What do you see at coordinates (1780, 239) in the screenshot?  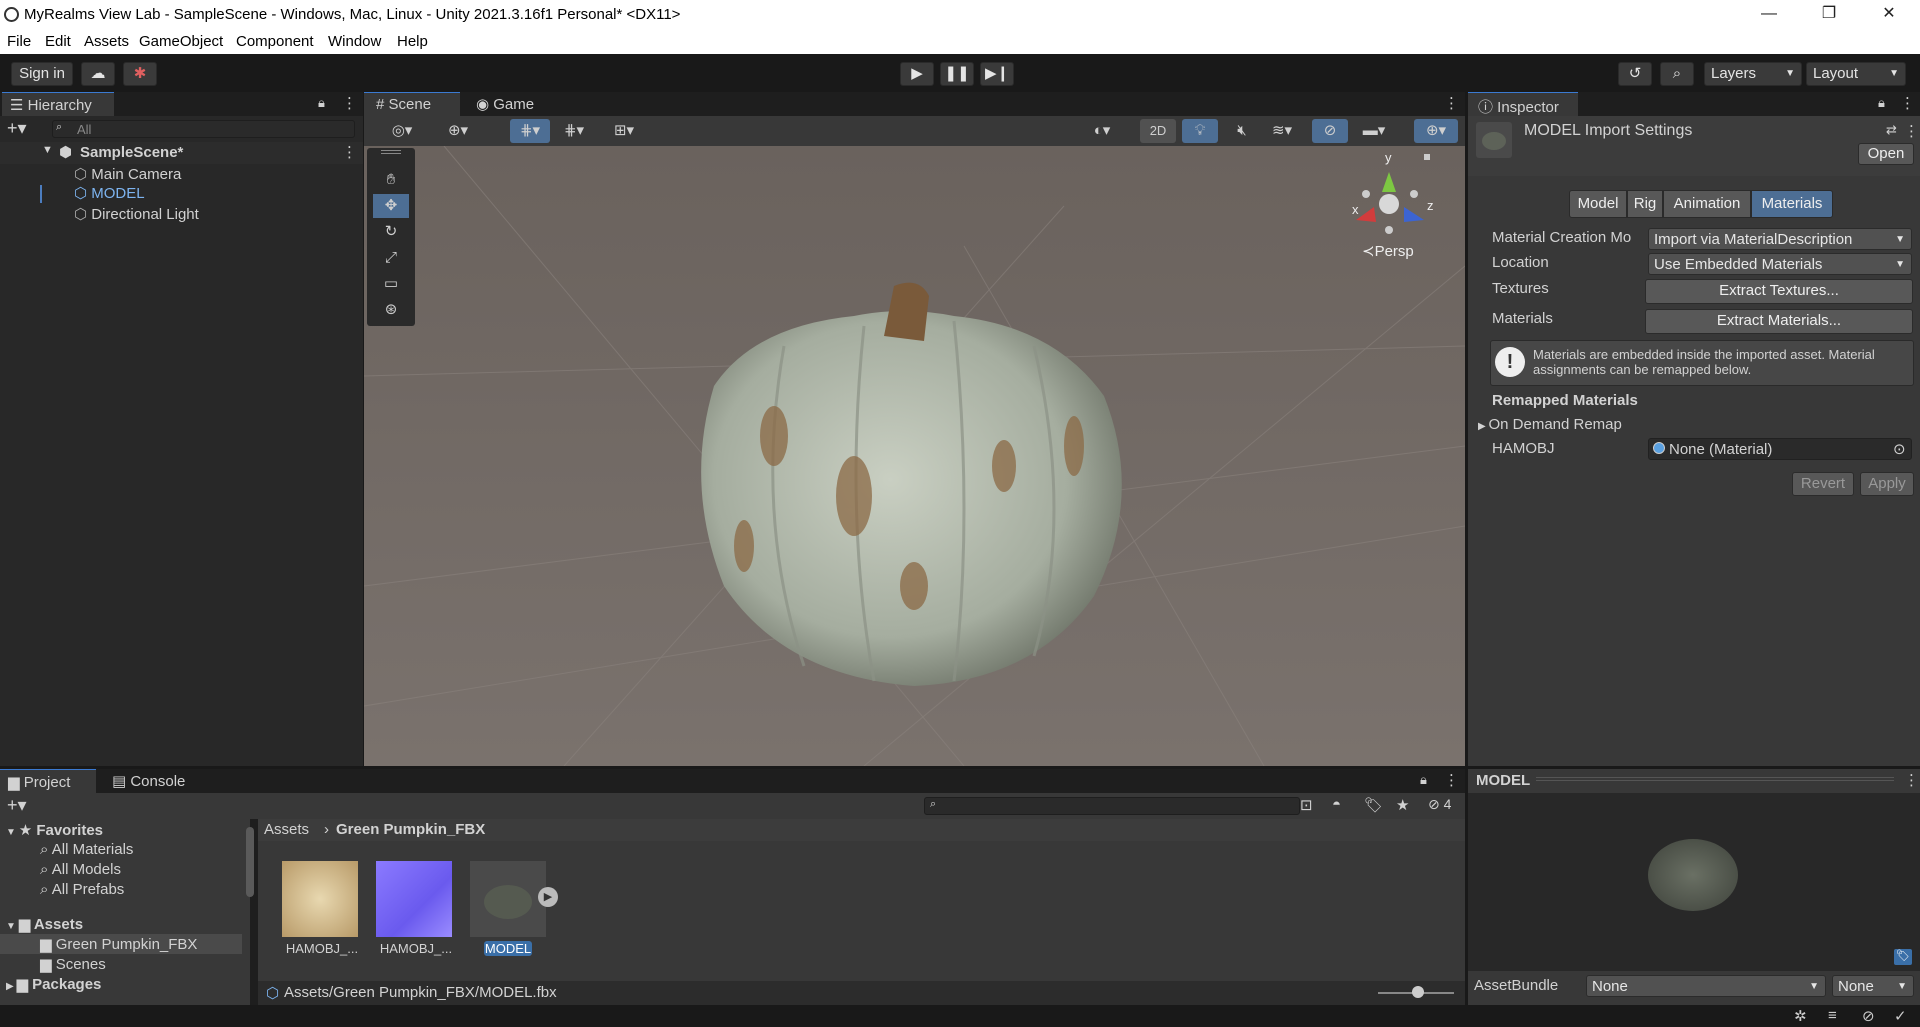 I see `material-creation-dropdown: Import via MaterialDescription ▼` at bounding box center [1780, 239].